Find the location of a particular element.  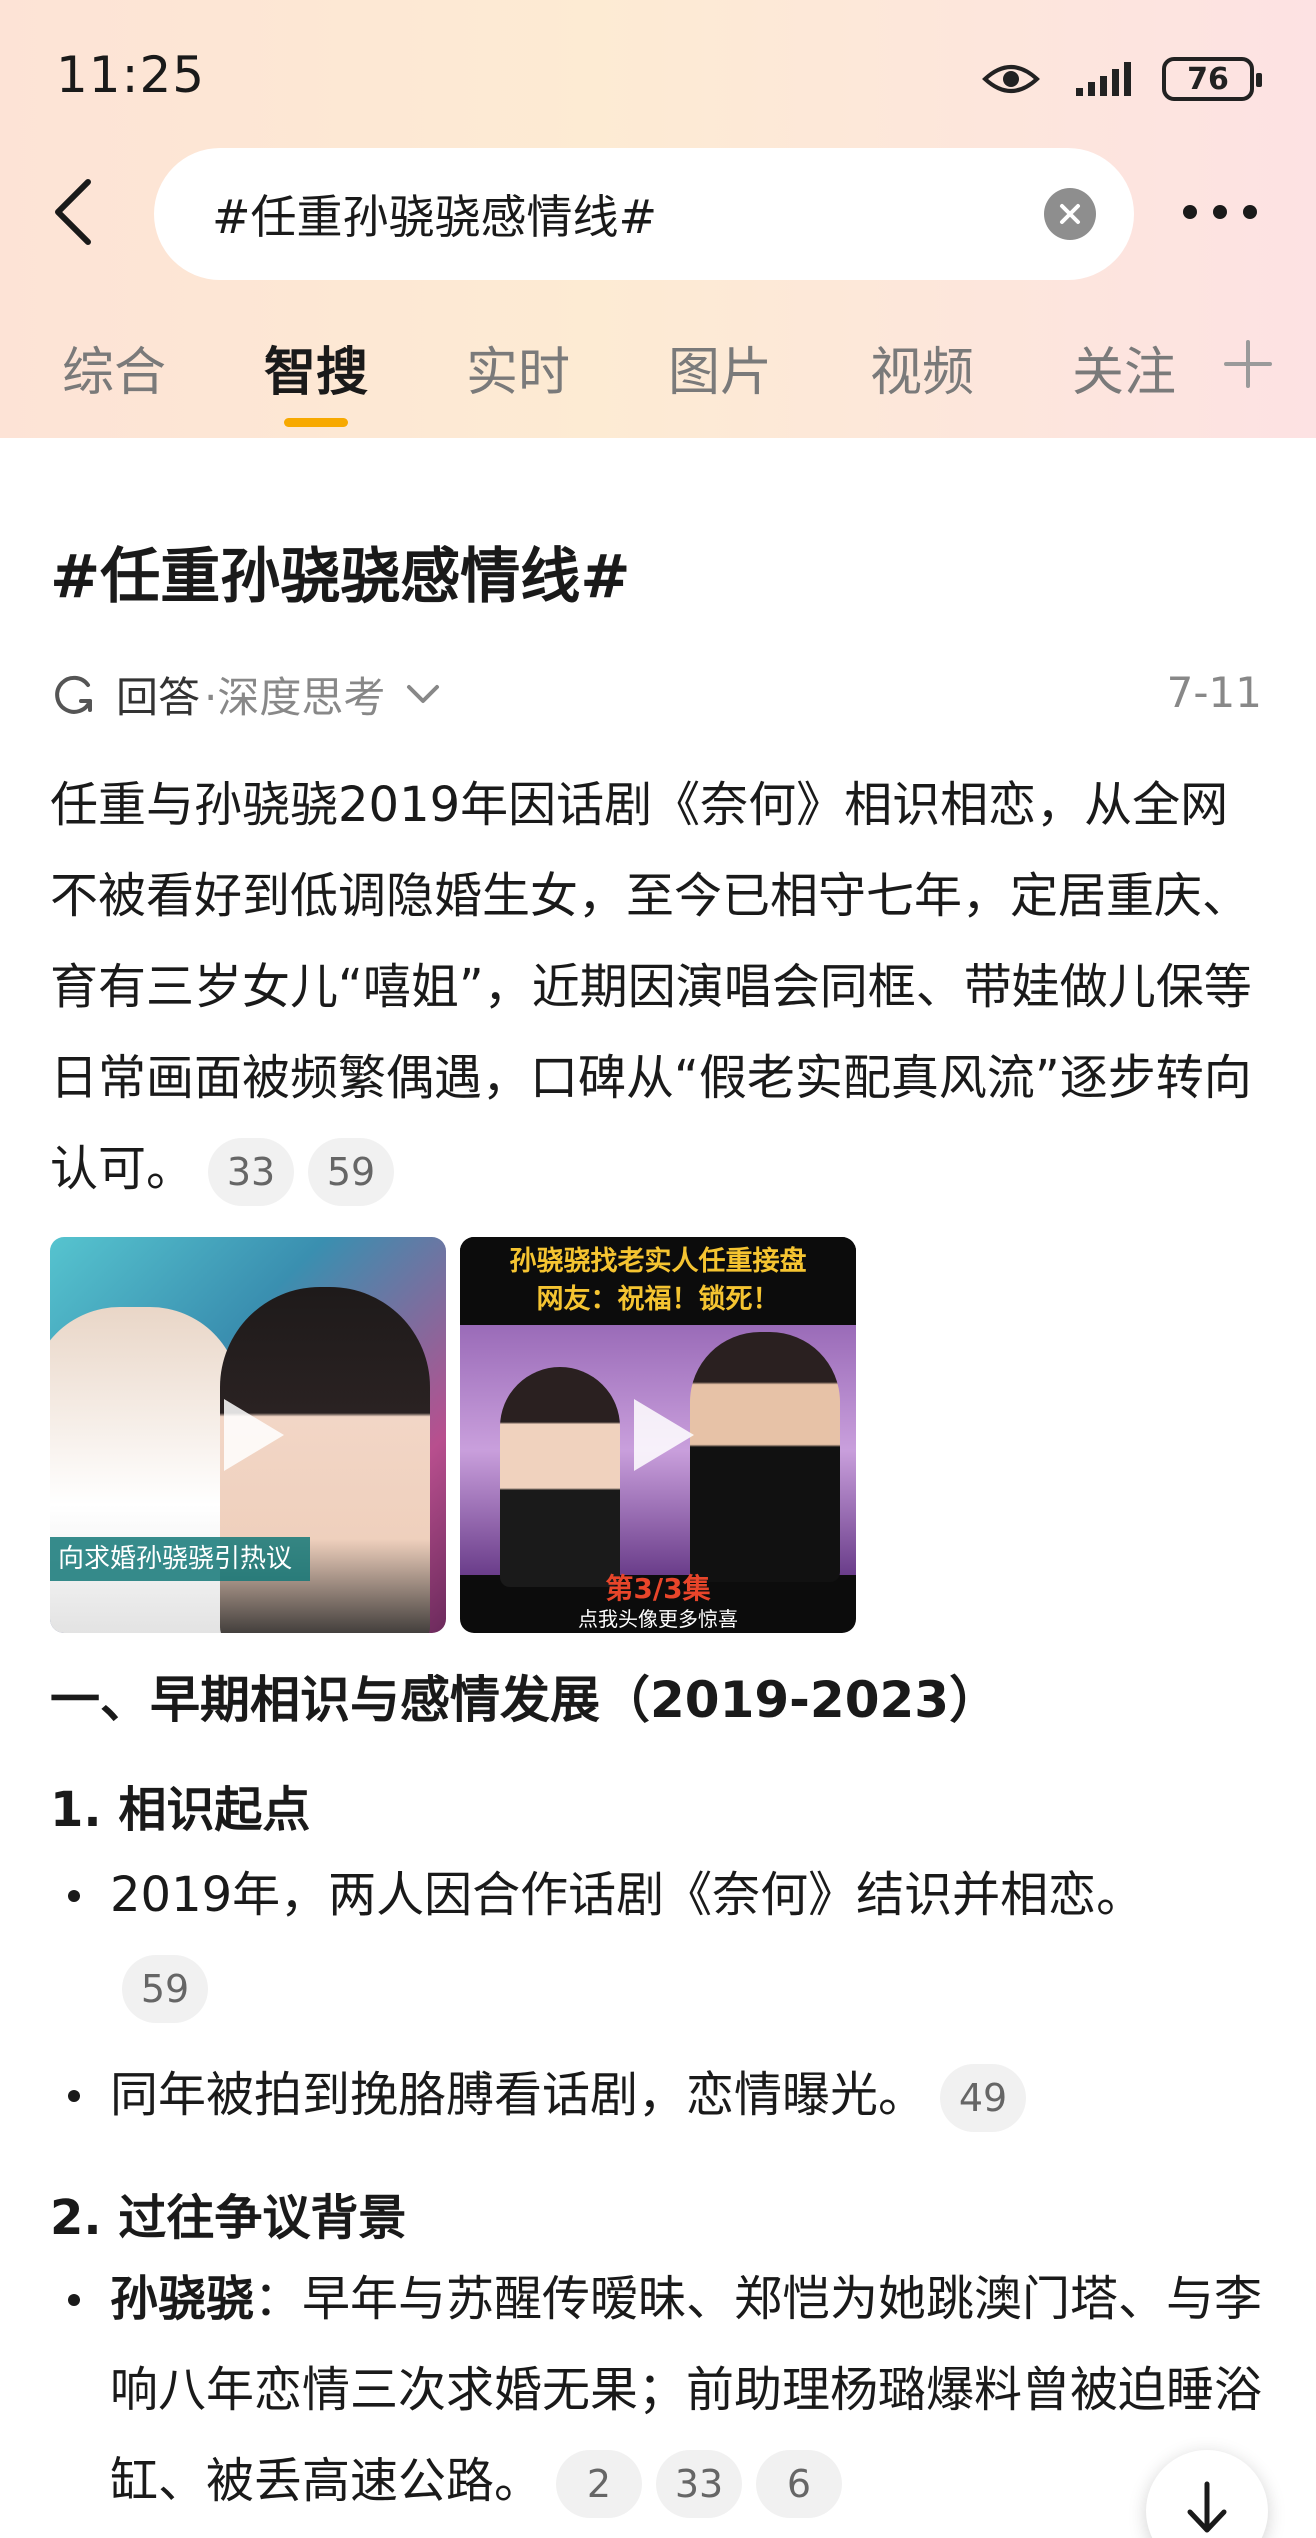

list-item-text: 同年被拍到挽胳膊看话剧，恋情曝光。 is located at coordinates (518, 2095).